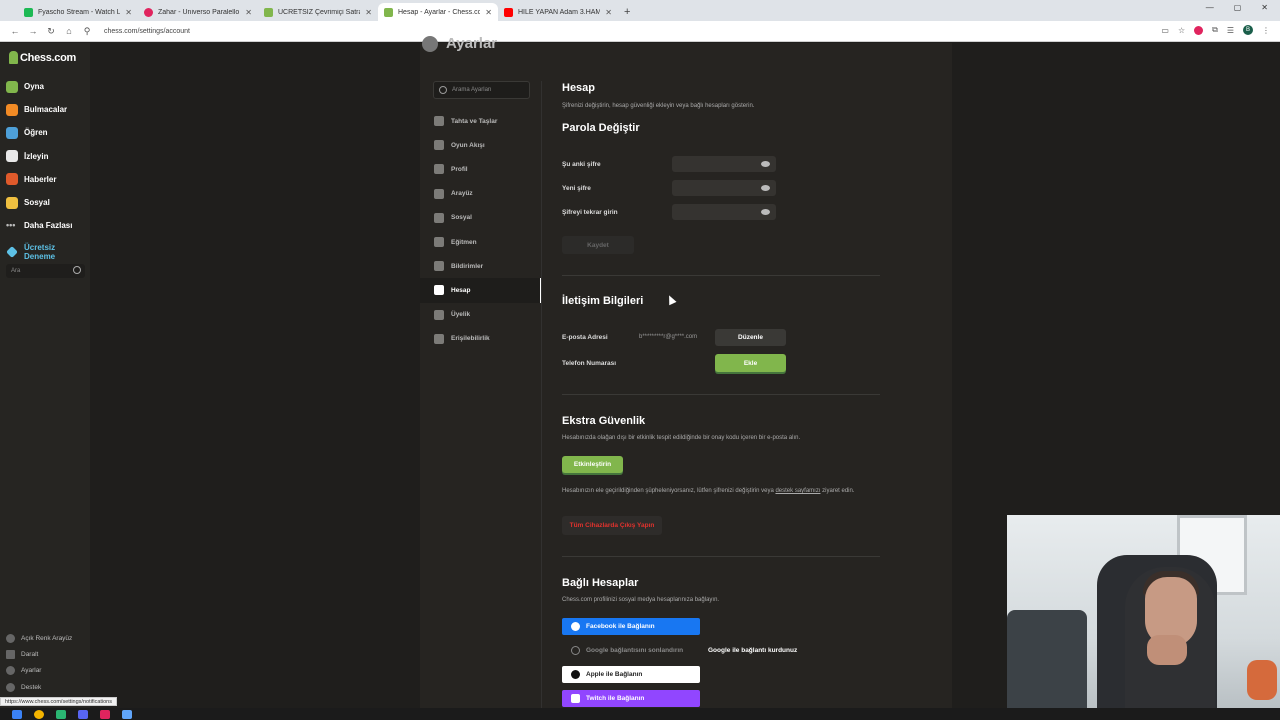 The width and height of the screenshot is (1280, 720). What do you see at coordinates (77, 270) in the screenshot?
I see `search-icon` at bounding box center [77, 270].